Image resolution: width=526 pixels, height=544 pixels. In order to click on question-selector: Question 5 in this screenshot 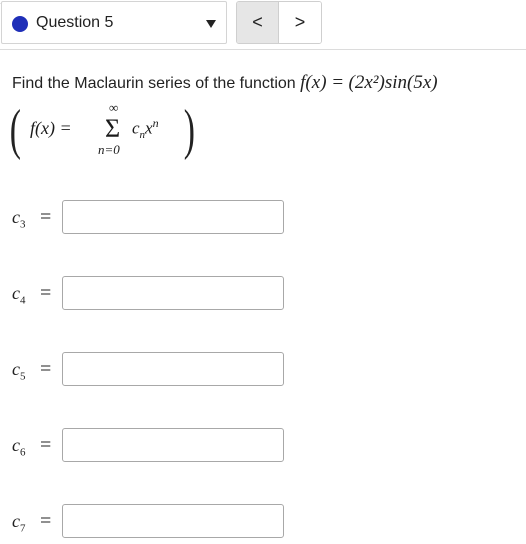, I will do `click(114, 22)`.